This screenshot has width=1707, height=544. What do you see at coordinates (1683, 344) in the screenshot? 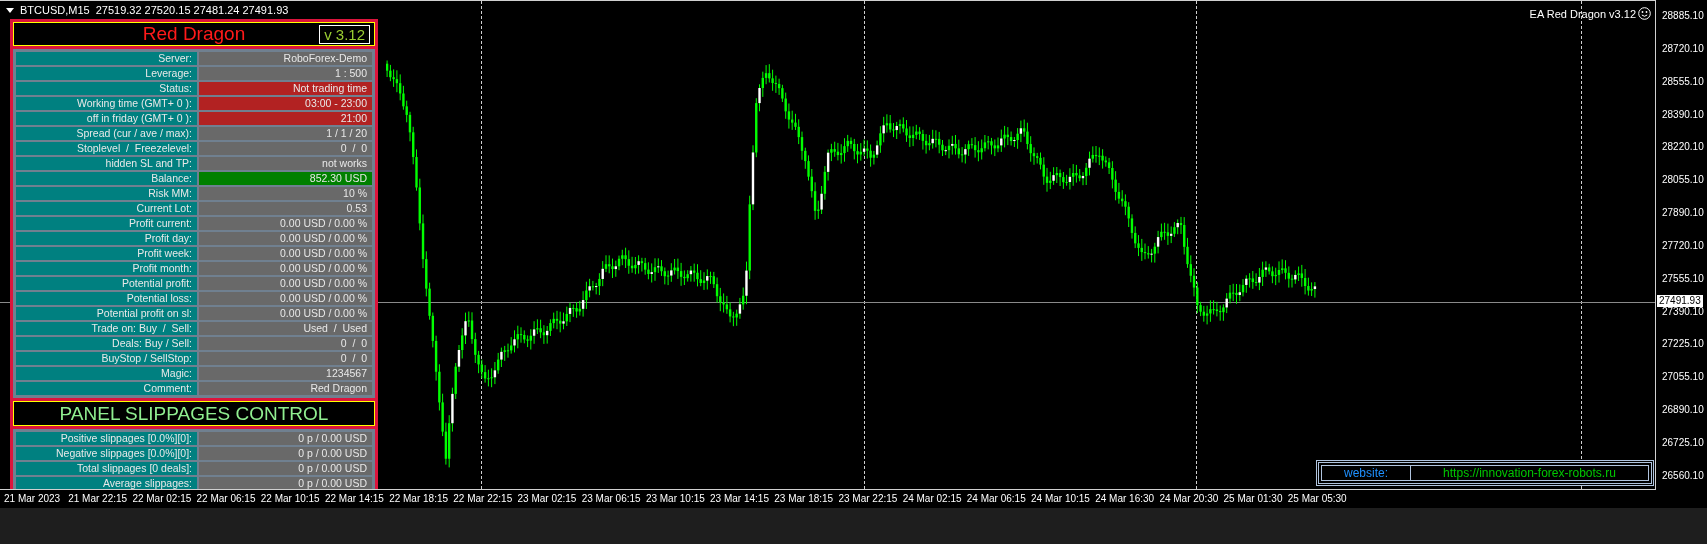
I see `price-tick: 27225.10` at bounding box center [1683, 344].